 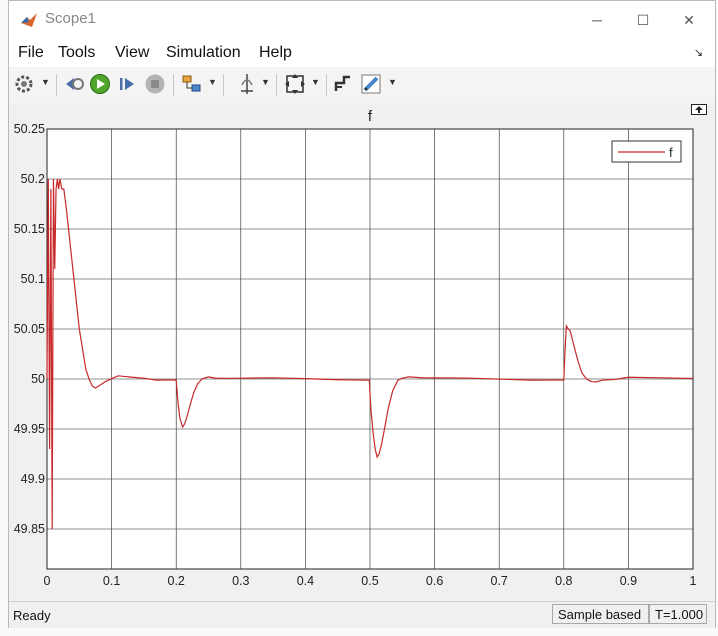 What do you see at coordinates (362, 614) in the screenshot?
I see `status-bar: Ready Sample based T=1.000` at bounding box center [362, 614].